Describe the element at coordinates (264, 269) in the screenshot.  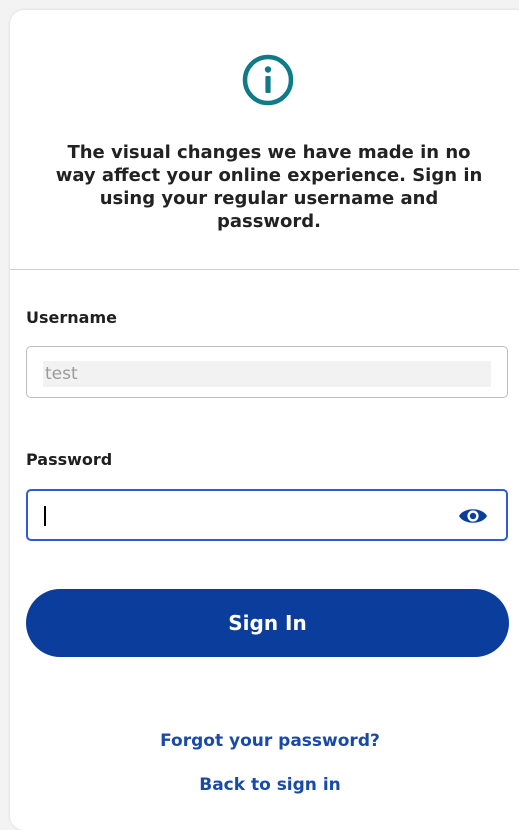
I see `divider` at that location.